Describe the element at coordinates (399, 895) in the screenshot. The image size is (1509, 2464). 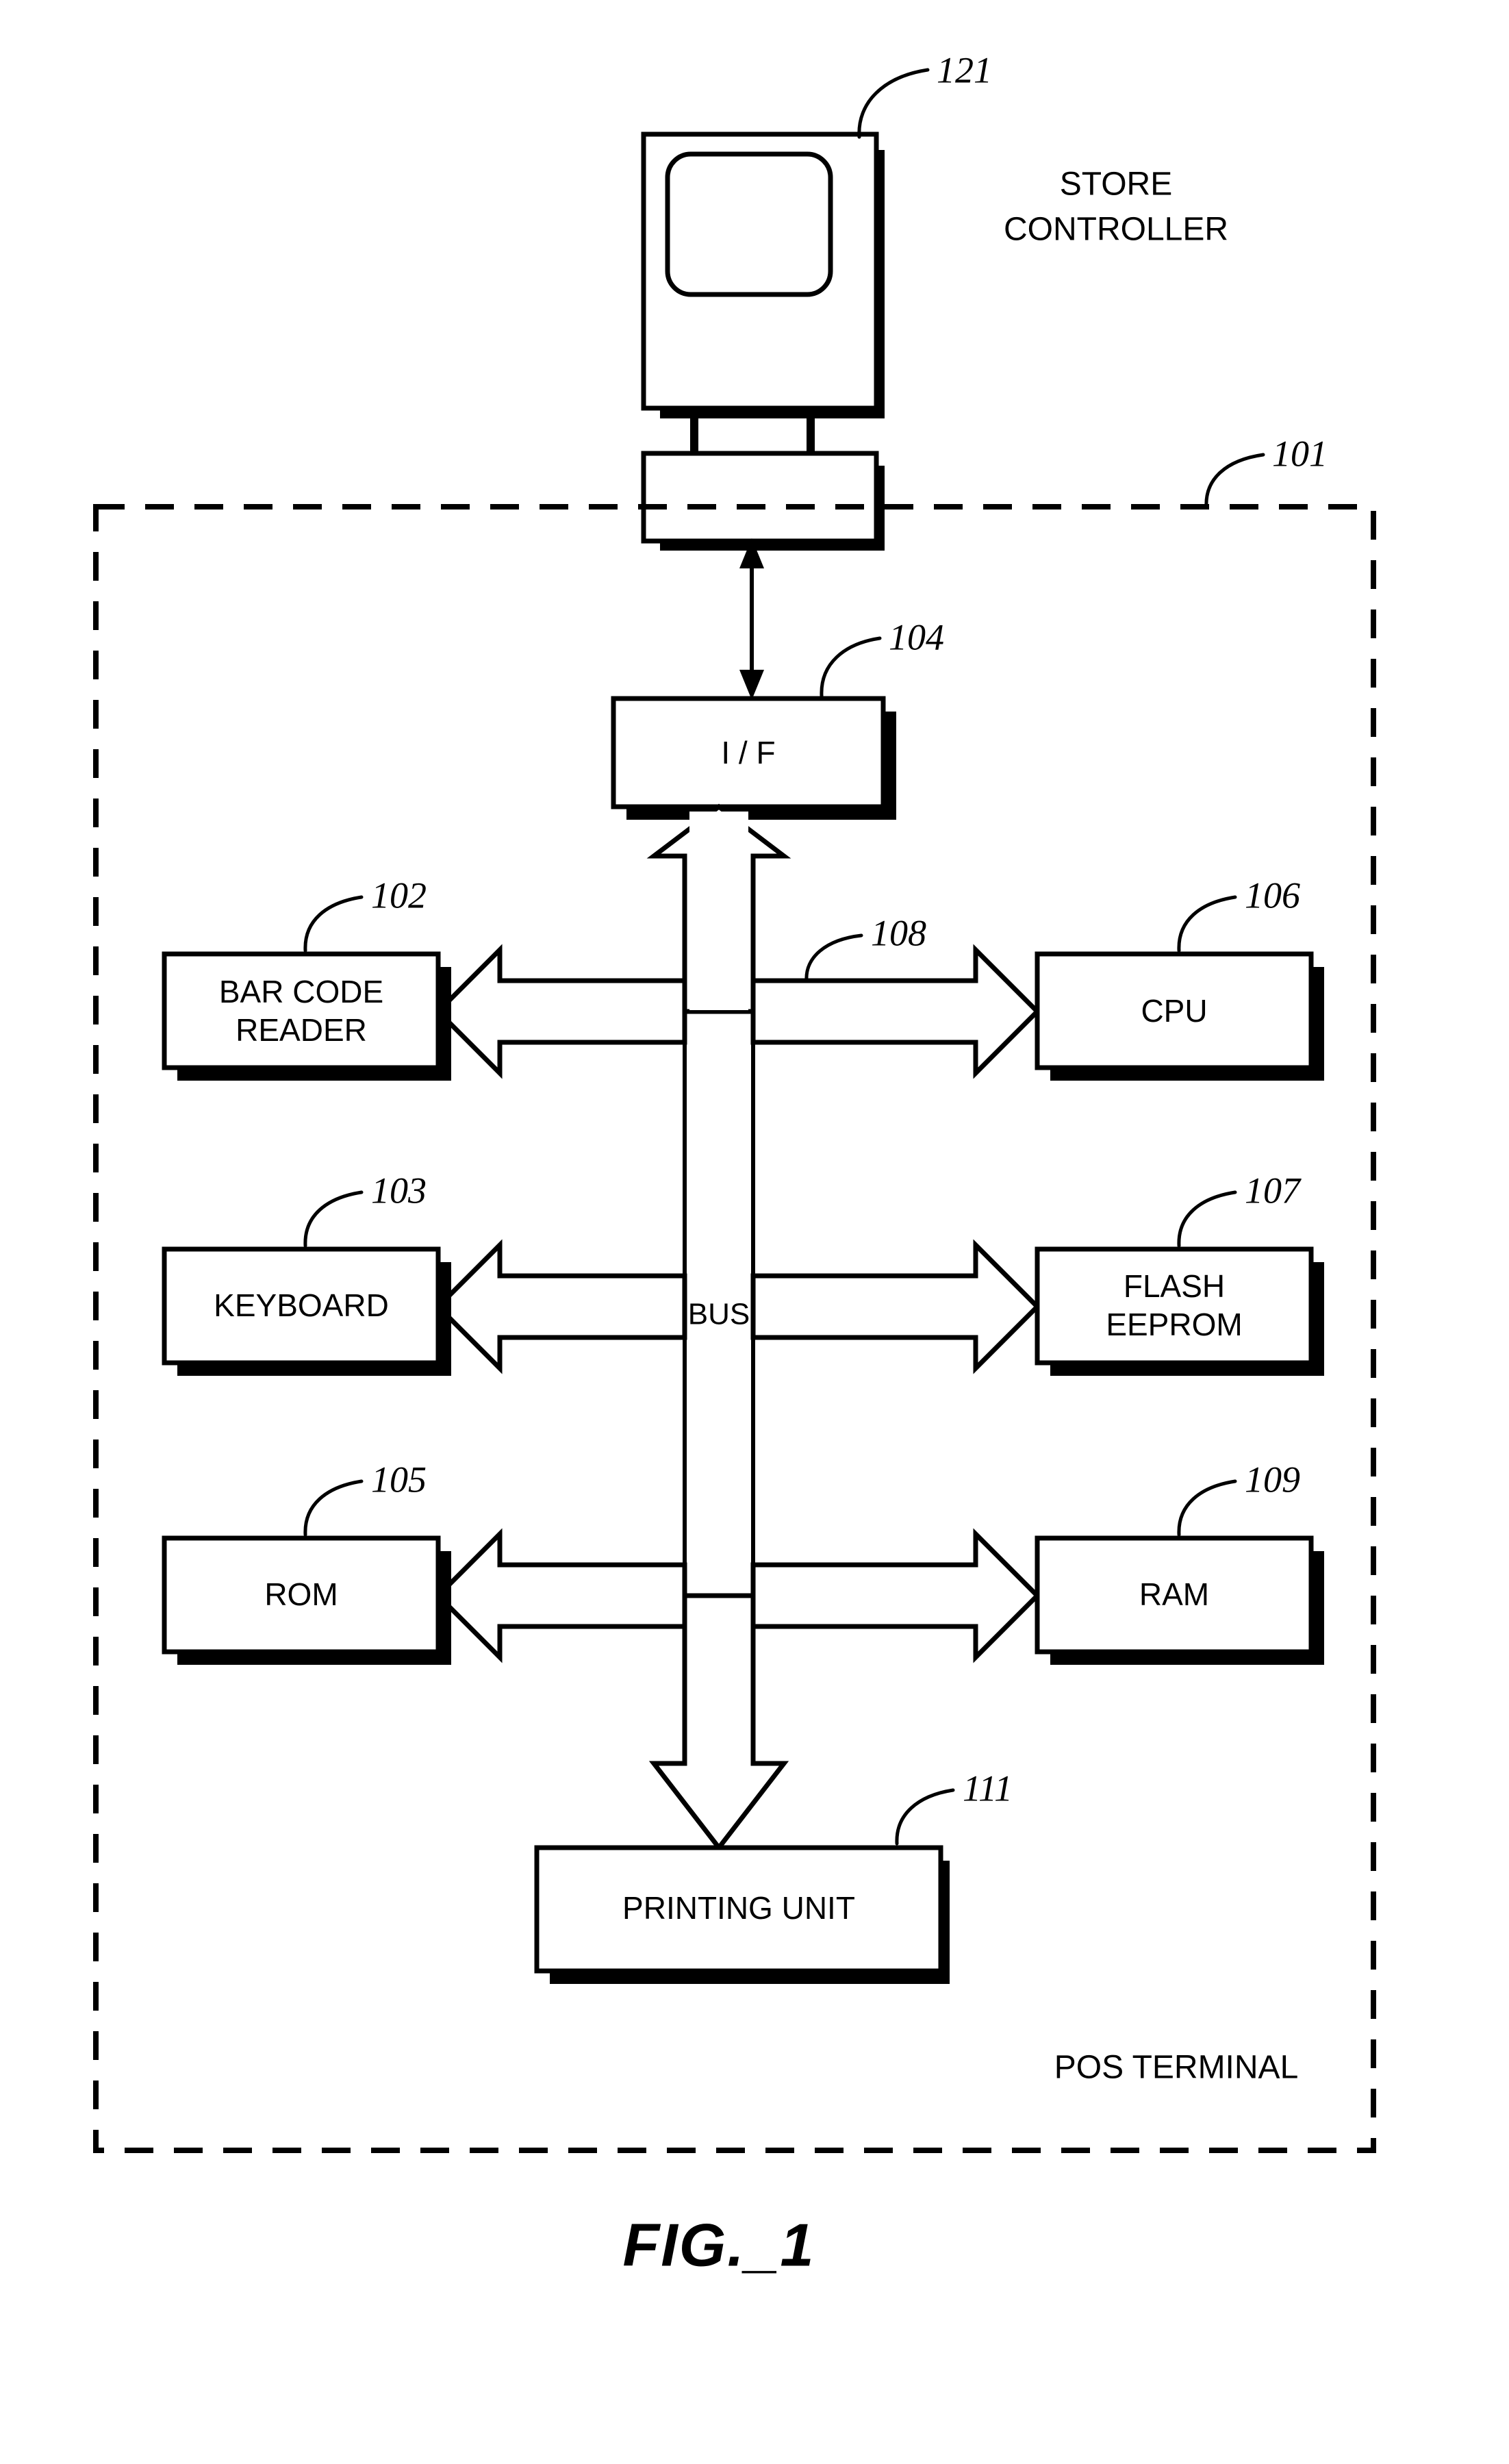
I see `ref-number-102: 102` at that location.